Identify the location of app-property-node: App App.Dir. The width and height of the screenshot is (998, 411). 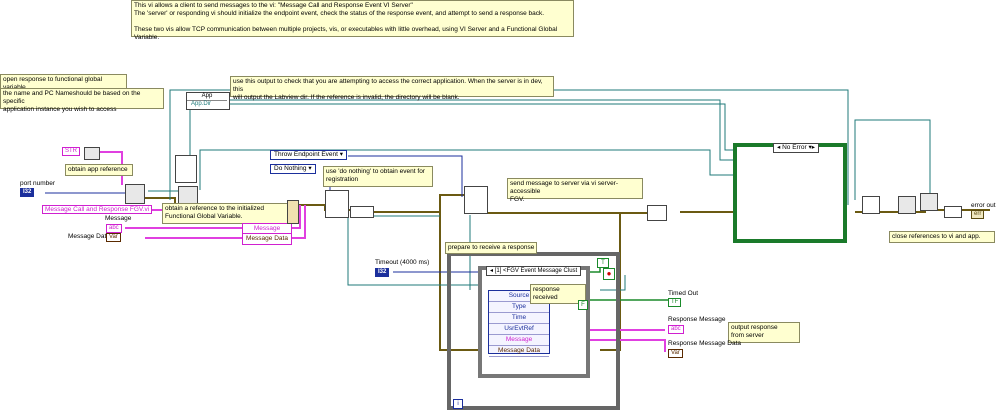
(208, 101).